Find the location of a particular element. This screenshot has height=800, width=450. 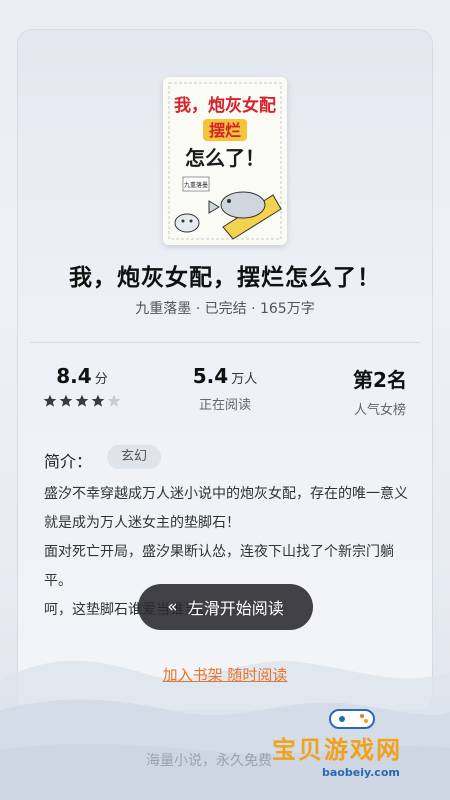

book-cover: 我，炮灰女配 摆烂 怎么了！ 九重落墨 is located at coordinates (225, 161).